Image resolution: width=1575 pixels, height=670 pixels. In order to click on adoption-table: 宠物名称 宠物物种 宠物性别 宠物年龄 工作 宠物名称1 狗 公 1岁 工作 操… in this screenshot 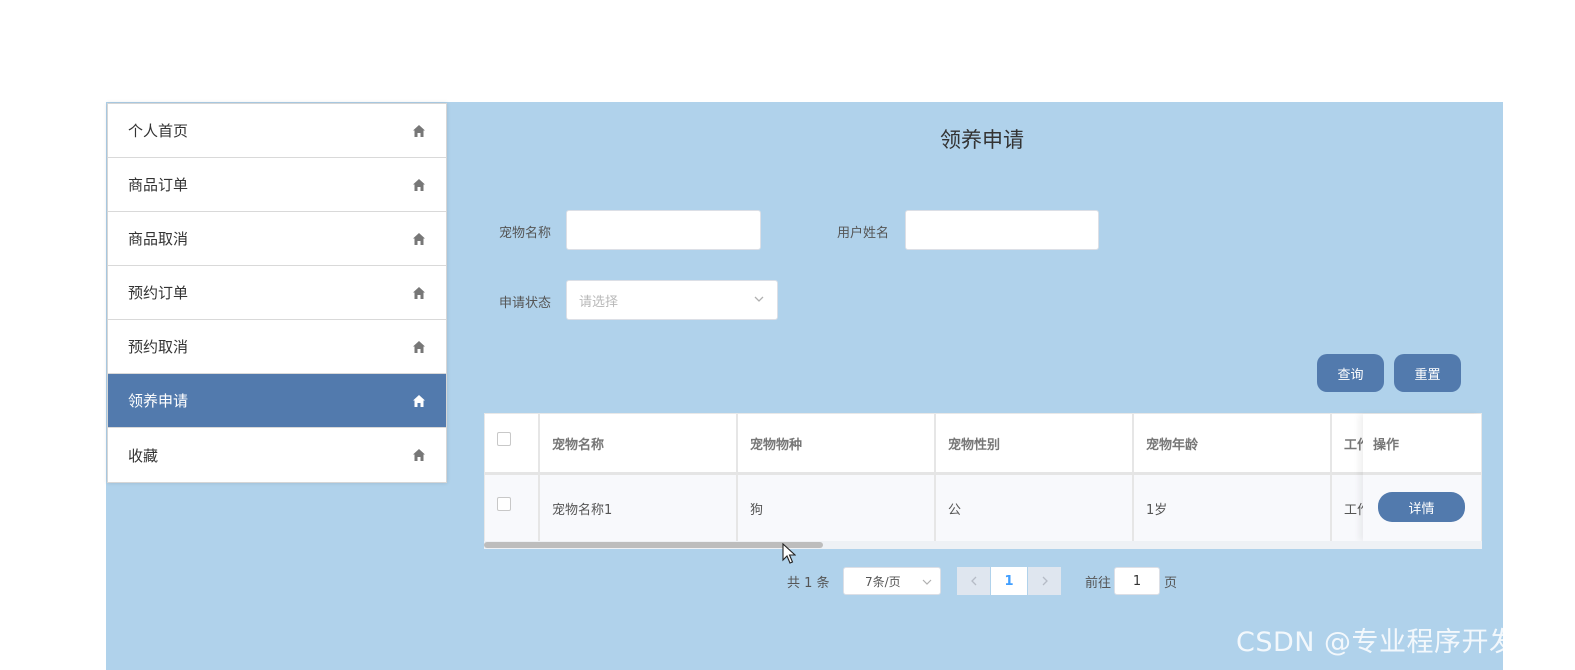, I will do `click(983, 481)`.